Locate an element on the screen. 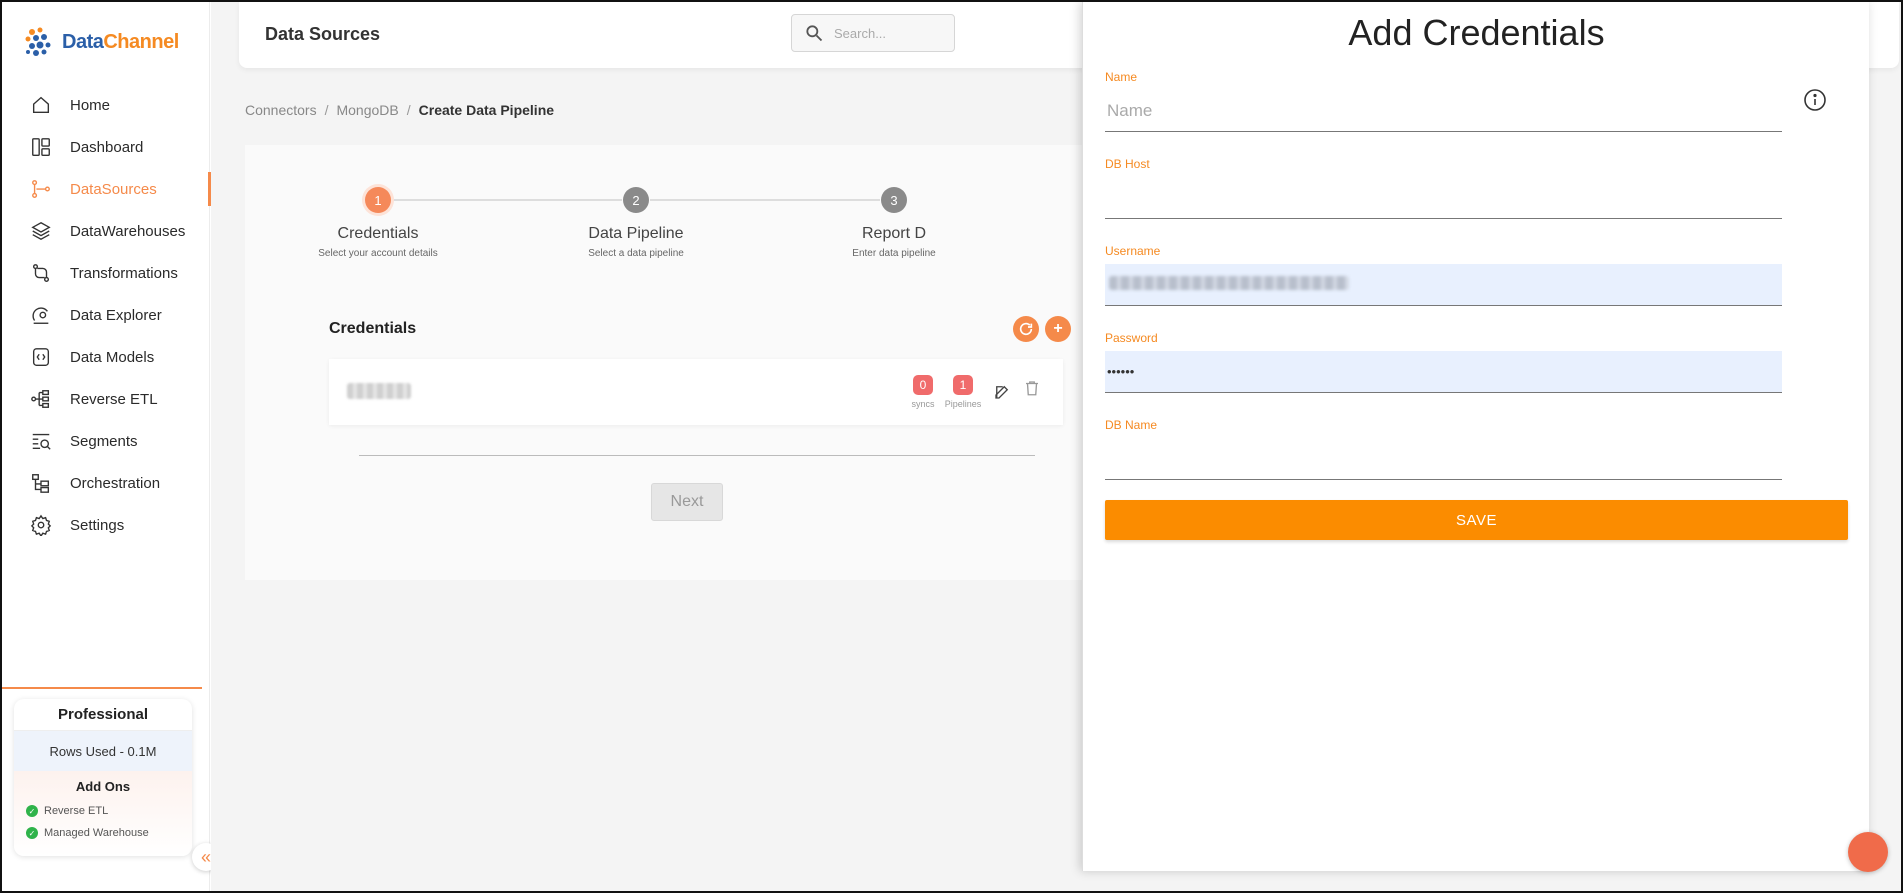  step-2-indicator: 2 is located at coordinates (636, 200).